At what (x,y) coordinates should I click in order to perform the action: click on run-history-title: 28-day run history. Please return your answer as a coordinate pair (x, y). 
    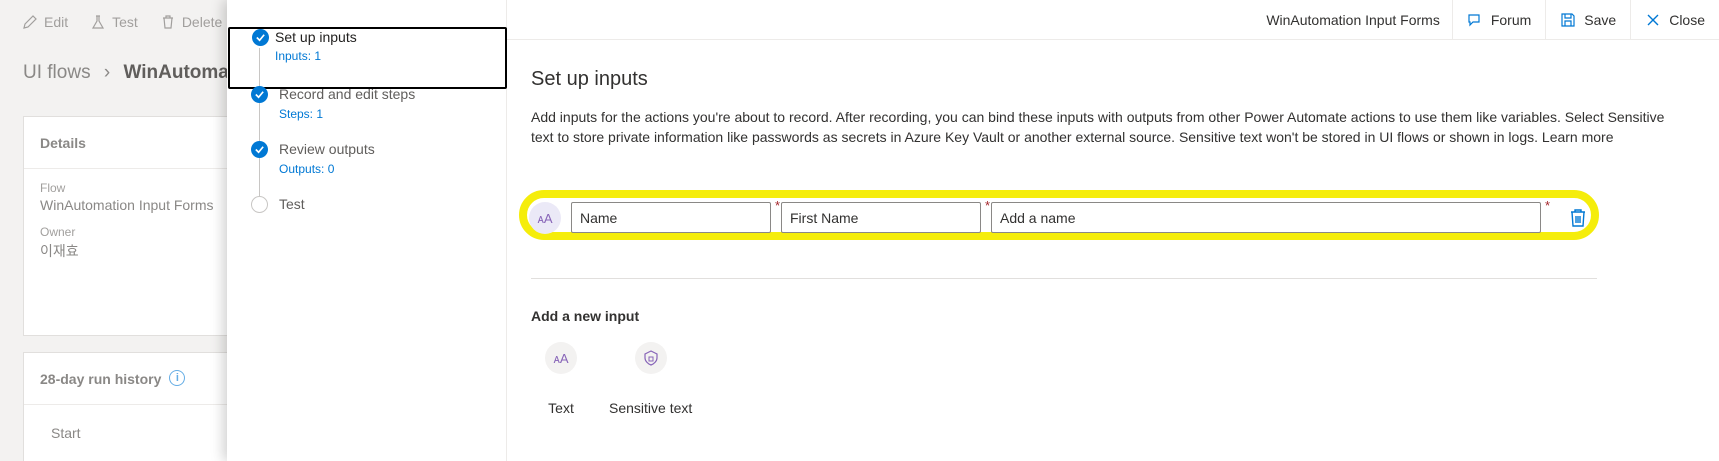
    Looking at the image, I should click on (101, 379).